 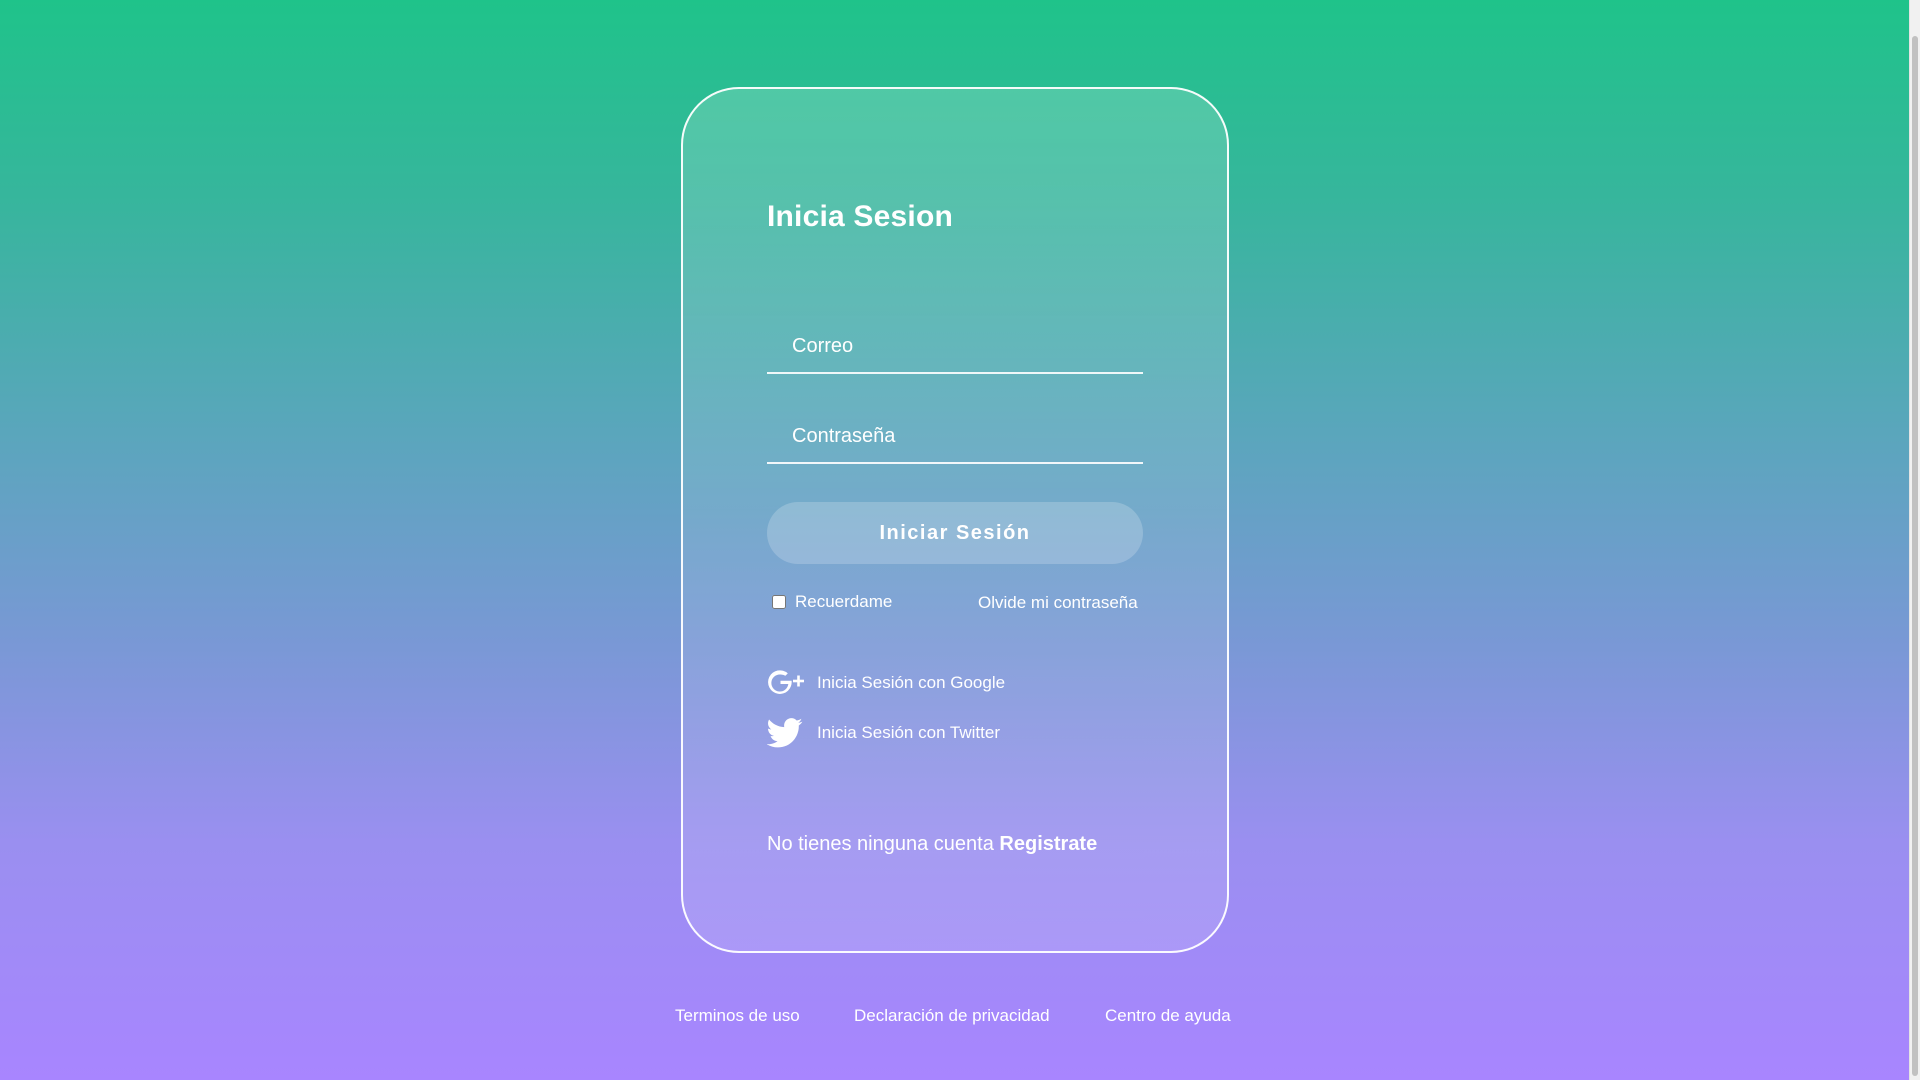 What do you see at coordinates (1048, 844) in the screenshot?
I see `register-link: Registrate` at bounding box center [1048, 844].